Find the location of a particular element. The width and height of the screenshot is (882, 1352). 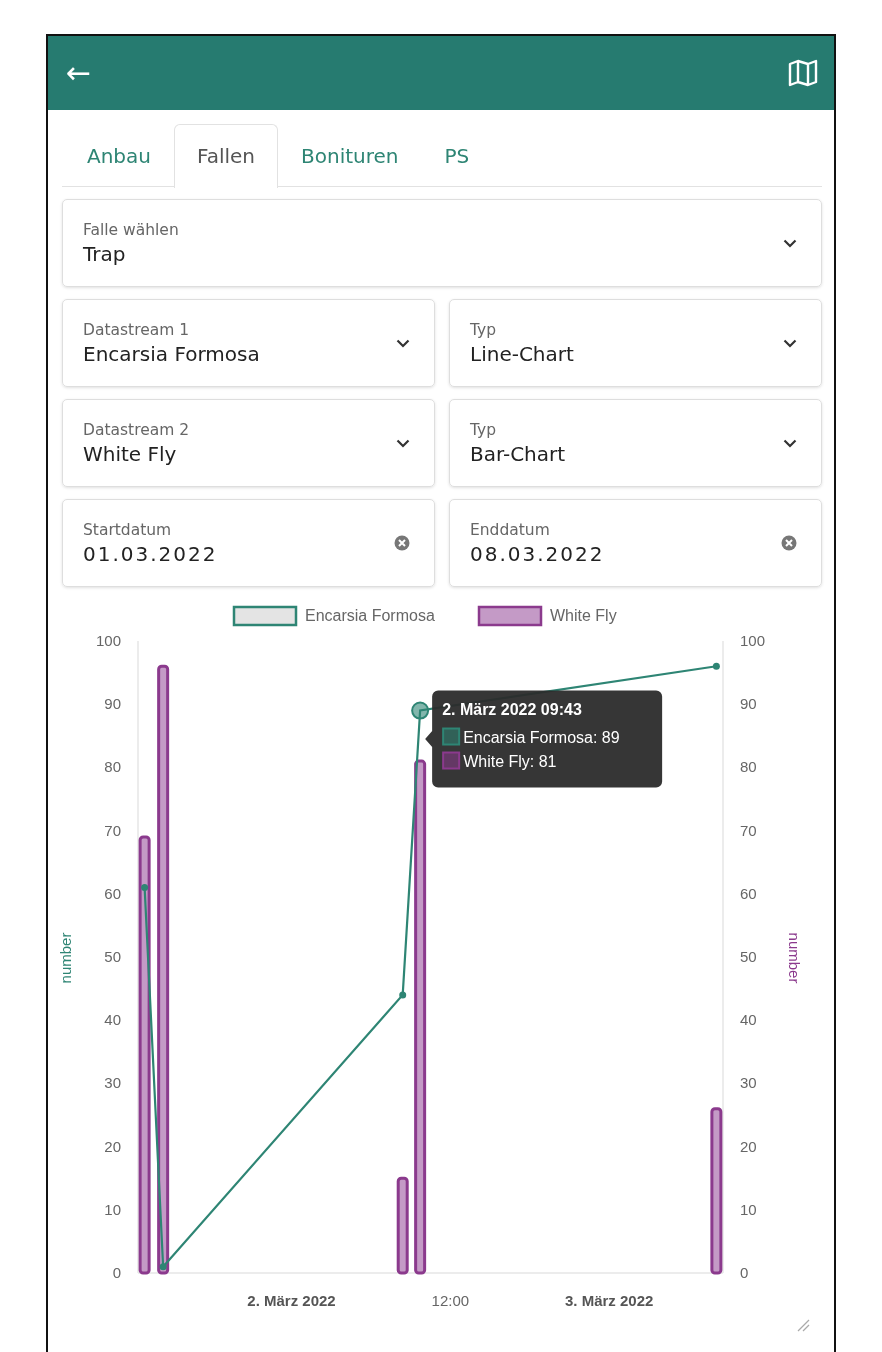

date-field: Startdatum 01.03.2022 is located at coordinates (248, 543).